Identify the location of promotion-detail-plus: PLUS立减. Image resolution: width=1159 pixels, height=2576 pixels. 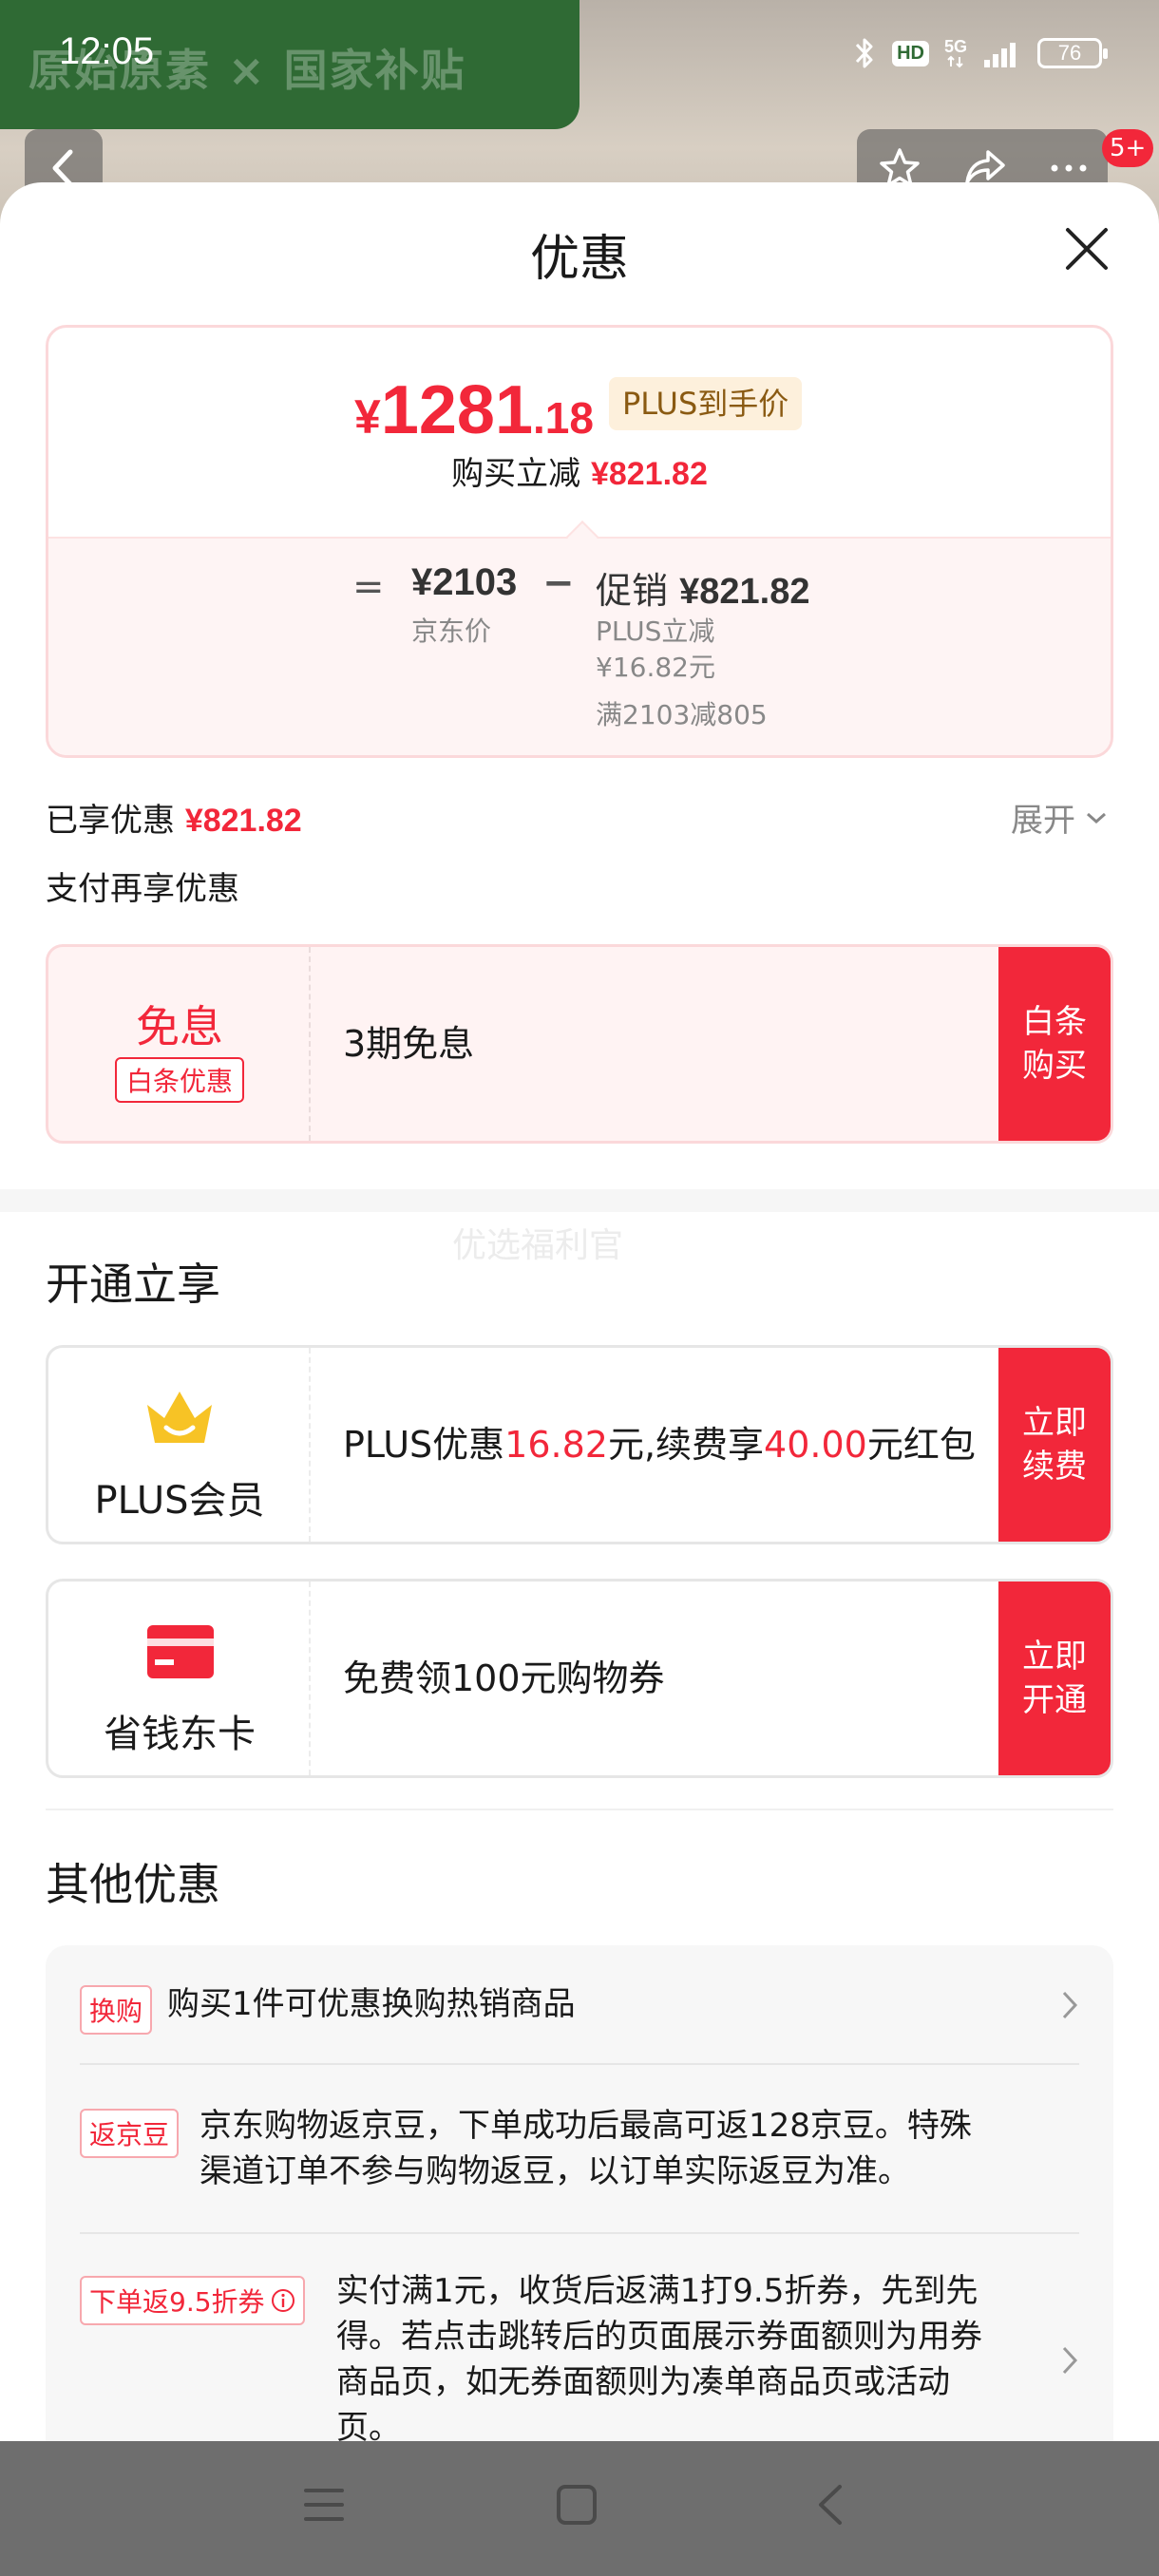
(655, 631).